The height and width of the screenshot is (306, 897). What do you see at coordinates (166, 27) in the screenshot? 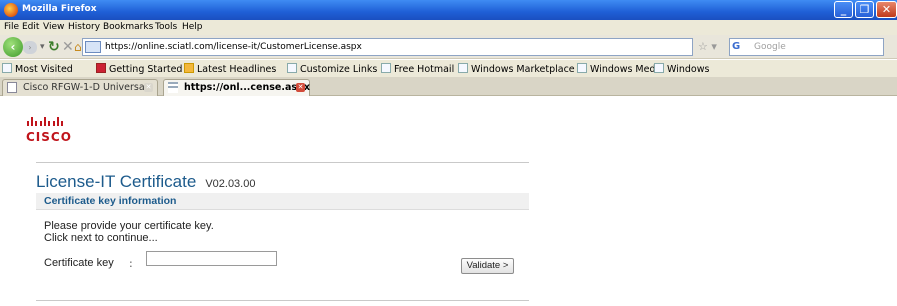
I see `menu-tools: Tools` at bounding box center [166, 27].